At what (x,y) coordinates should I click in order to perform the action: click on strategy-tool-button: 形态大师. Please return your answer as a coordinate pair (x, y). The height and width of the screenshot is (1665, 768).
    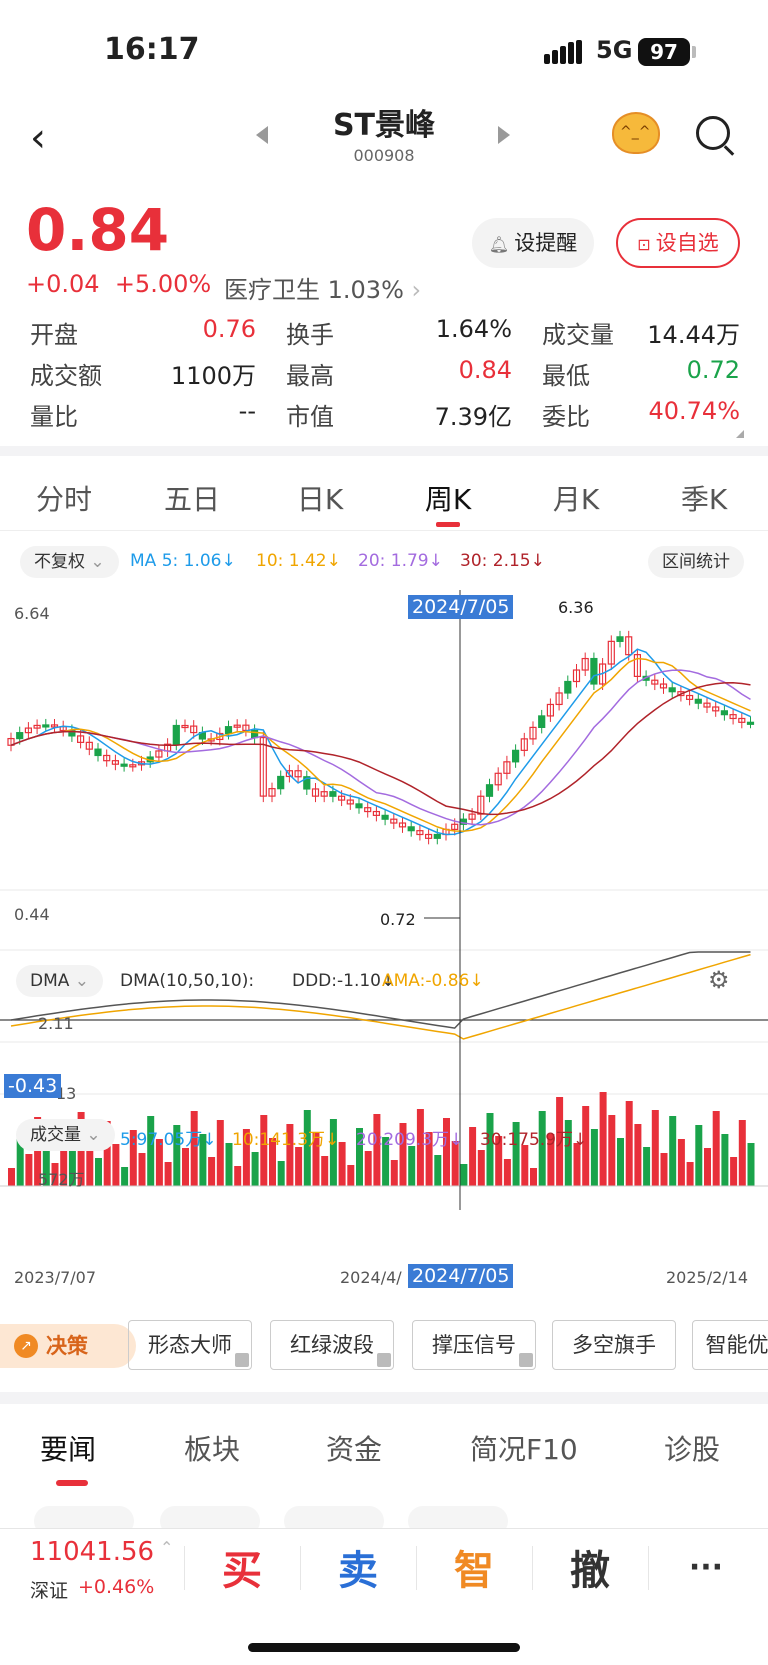
    Looking at the image, I should click on (190, 1345).